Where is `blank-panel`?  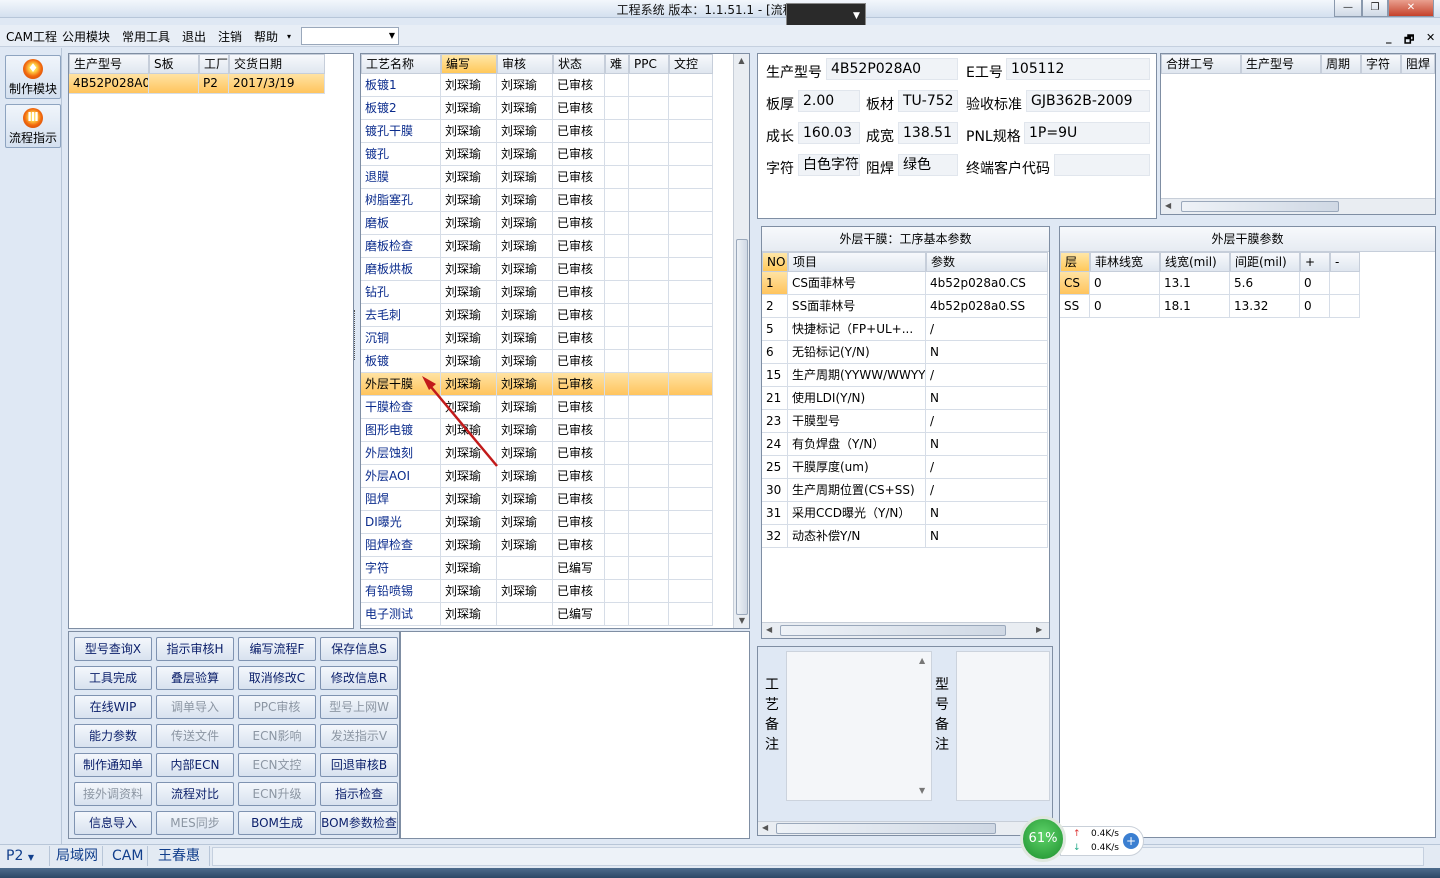 blank-panel is located at coordinates (575, 735).